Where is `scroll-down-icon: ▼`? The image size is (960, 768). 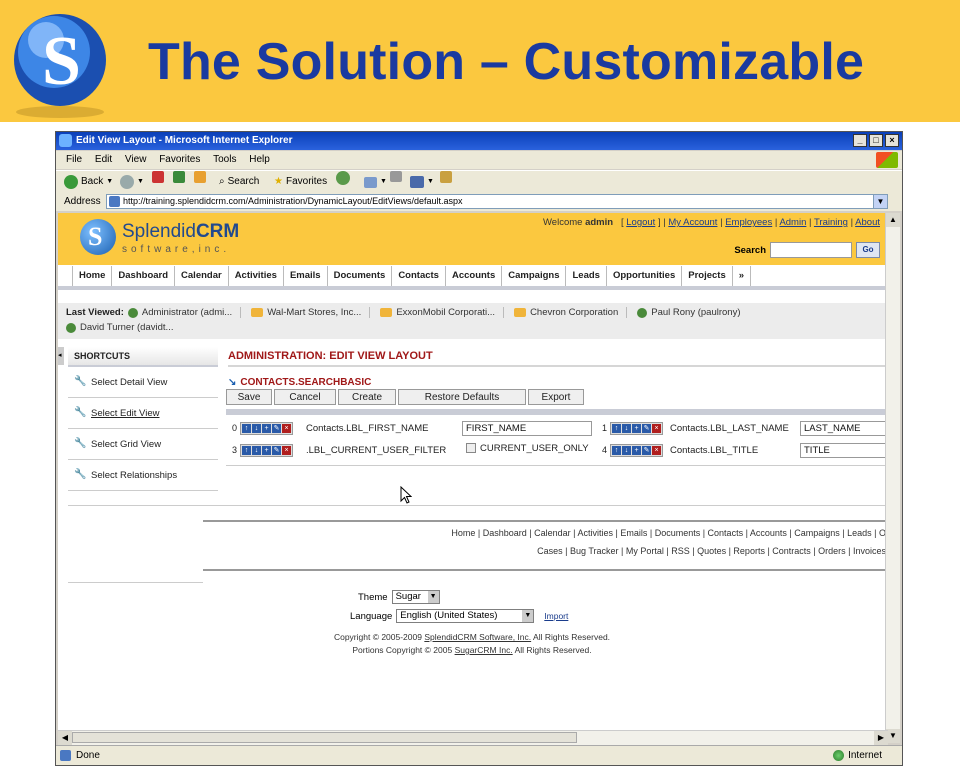 scroll-down-icon: ▼ is located at coordinates (893, 736).